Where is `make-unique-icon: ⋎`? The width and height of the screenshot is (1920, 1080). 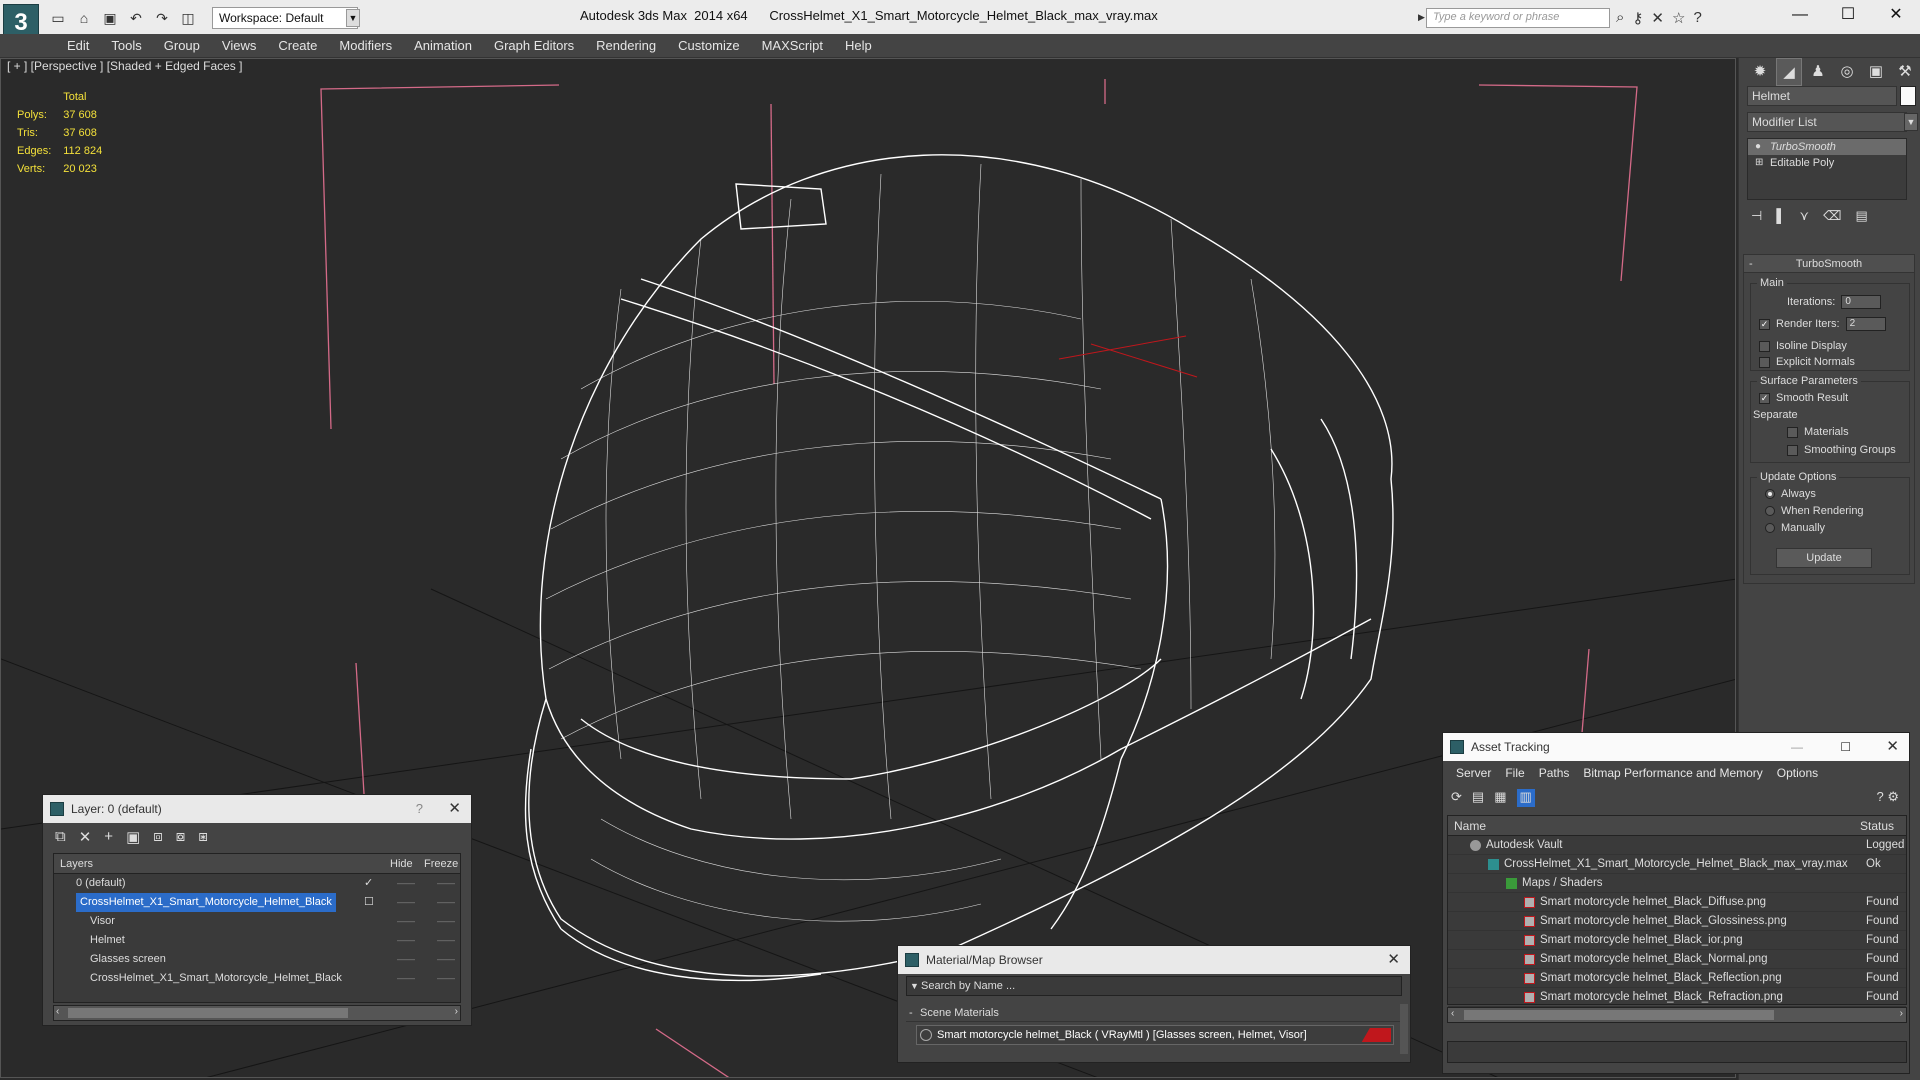
make-unique-icon: ⋎ is located at coordinates (1805, 217).